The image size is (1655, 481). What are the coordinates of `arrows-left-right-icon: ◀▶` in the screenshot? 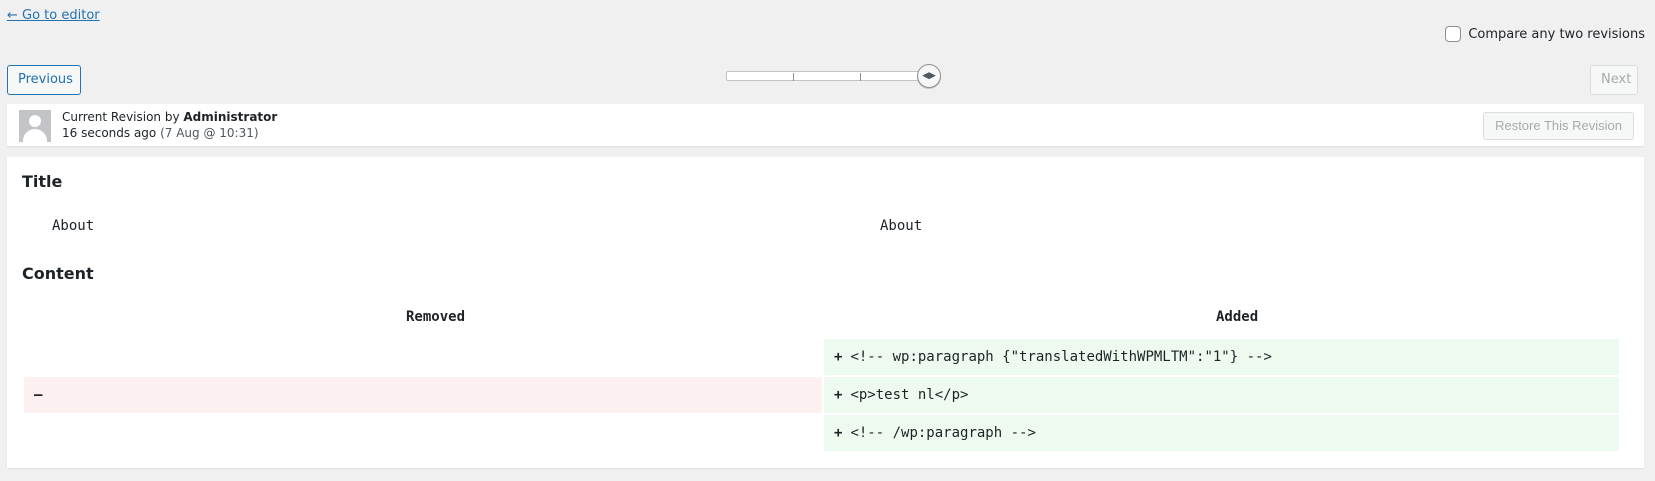 It's located at (929, 76).